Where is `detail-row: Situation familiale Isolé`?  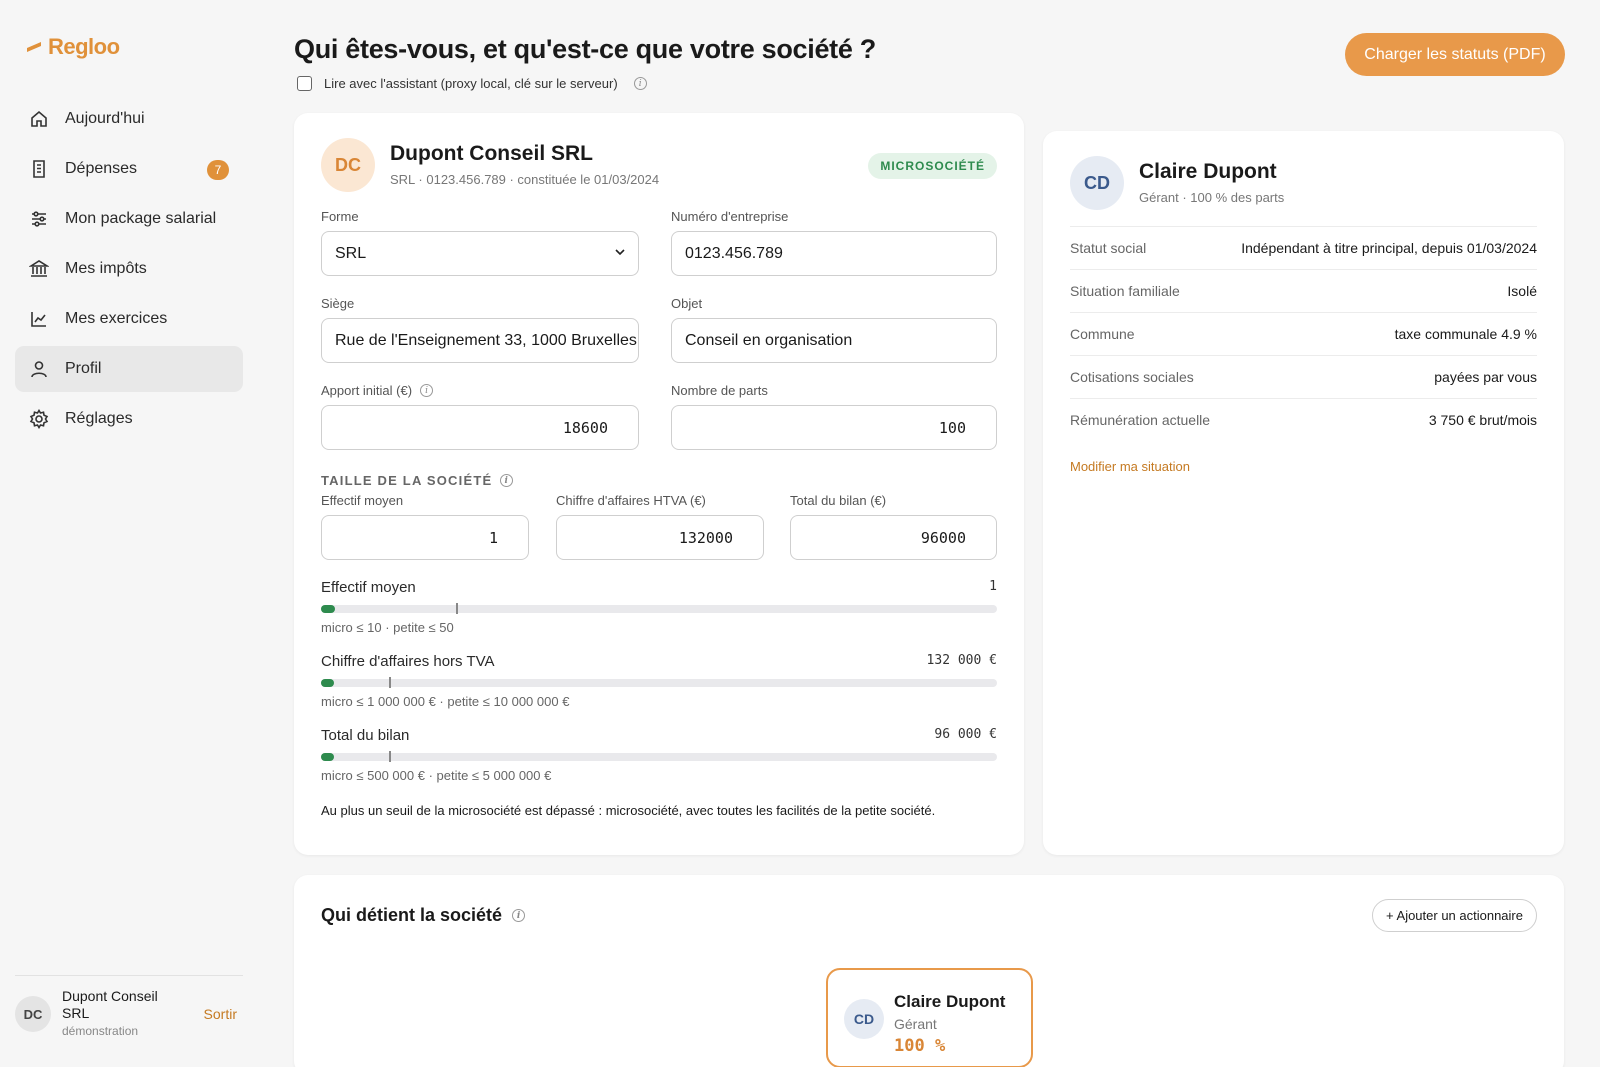 detail-row: Situation familiale Isolé is located at coordinates (1303, 290).